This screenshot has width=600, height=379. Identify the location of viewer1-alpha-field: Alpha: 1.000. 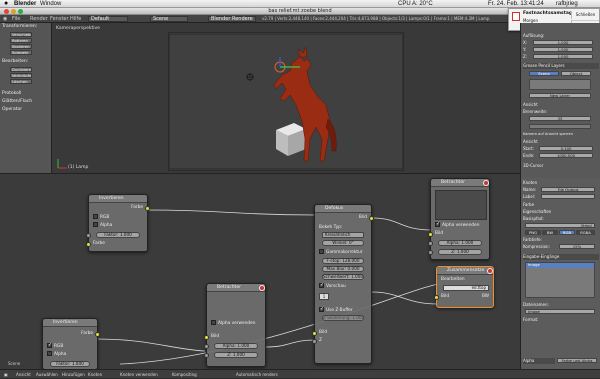
(236, 346).